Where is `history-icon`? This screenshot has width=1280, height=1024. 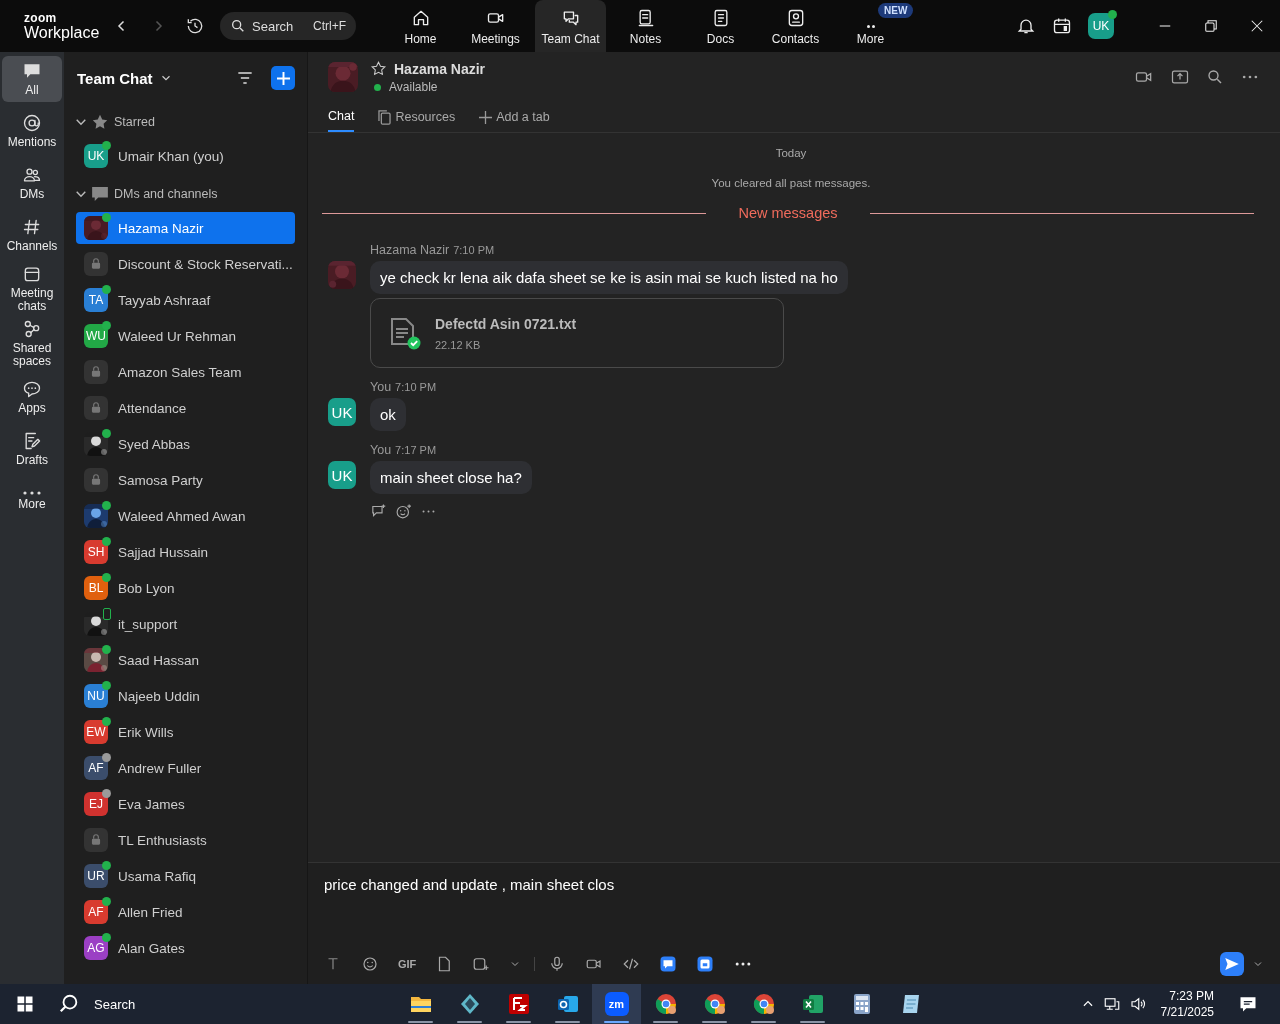
history-icon is located at coordinates (195, 26).